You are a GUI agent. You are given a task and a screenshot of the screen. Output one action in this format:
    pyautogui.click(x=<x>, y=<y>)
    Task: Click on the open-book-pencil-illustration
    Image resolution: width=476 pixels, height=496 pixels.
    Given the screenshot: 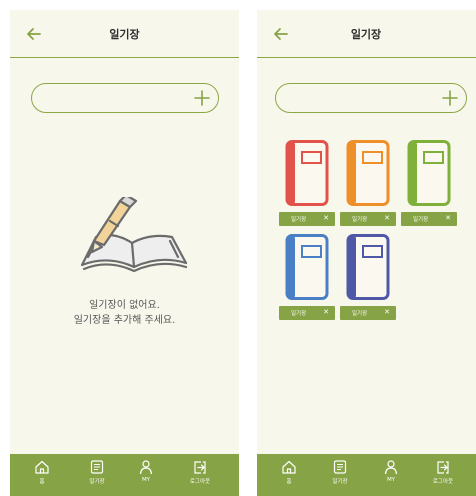 What is the action you would take?
    pyautogui.click(x=134, y=235)
    